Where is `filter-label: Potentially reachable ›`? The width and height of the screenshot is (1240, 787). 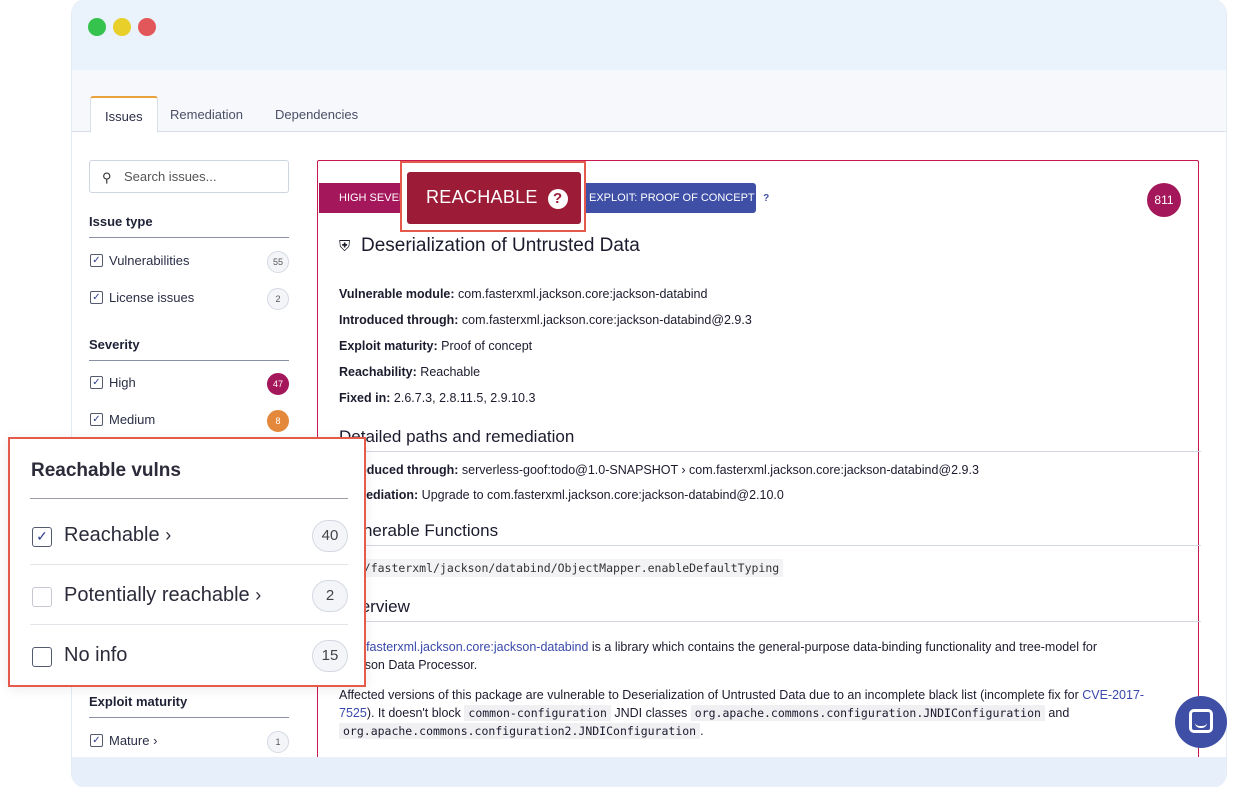 filter-label: Potentially reachable › is located at coordinates (163, 595).